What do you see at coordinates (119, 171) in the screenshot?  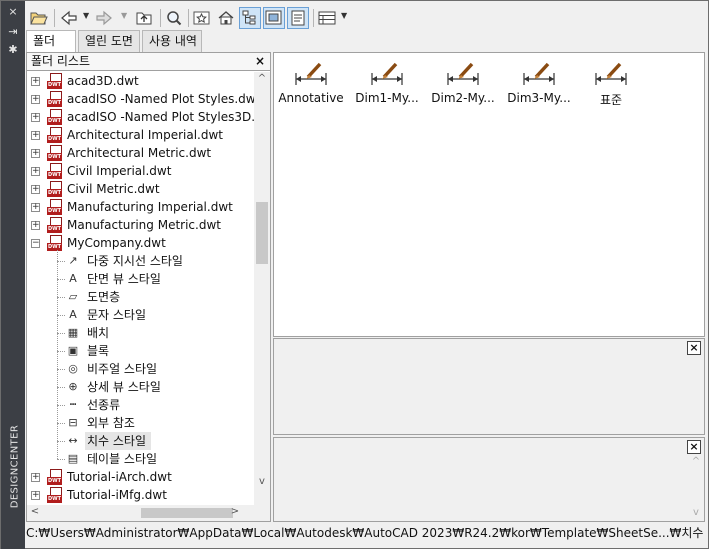 I see `tree-item-label: Civil Imperial.dwt` at bounding box center [119, 171].